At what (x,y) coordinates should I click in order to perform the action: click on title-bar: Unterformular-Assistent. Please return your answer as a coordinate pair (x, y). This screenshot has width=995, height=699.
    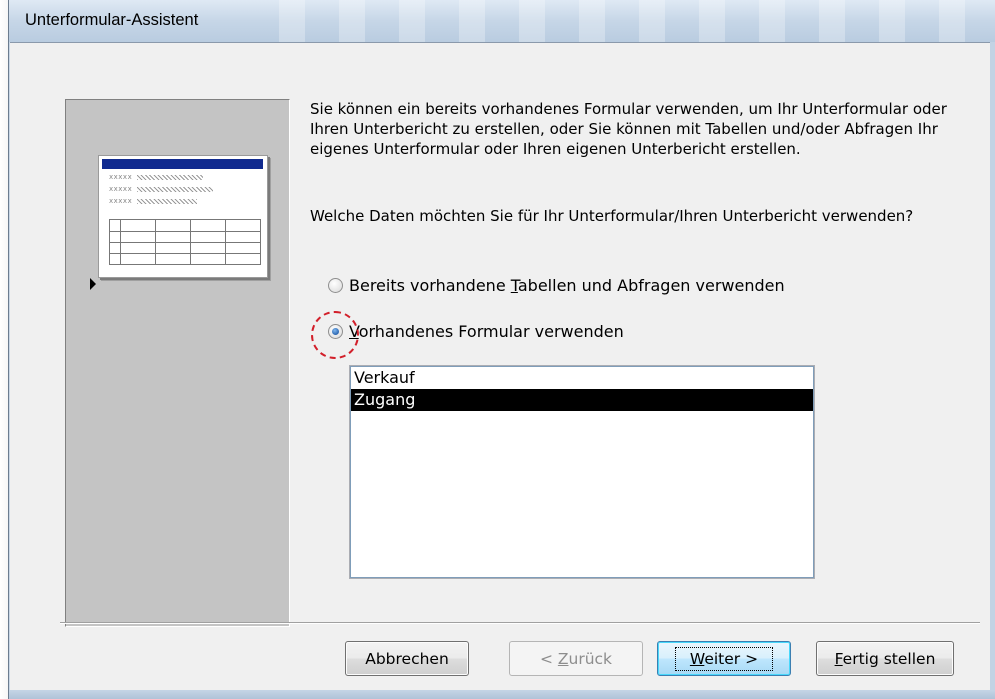
    Looking at the image, I should click on (502, 21).